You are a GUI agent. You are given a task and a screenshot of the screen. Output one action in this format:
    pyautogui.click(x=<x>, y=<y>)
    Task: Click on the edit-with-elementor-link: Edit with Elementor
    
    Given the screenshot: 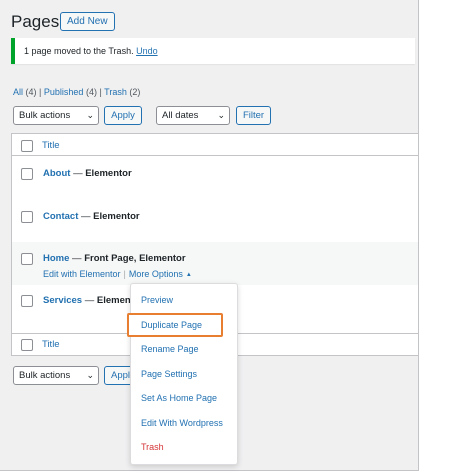 What is the action you would take?
    pyautogui.click(x=82, y=274)
    